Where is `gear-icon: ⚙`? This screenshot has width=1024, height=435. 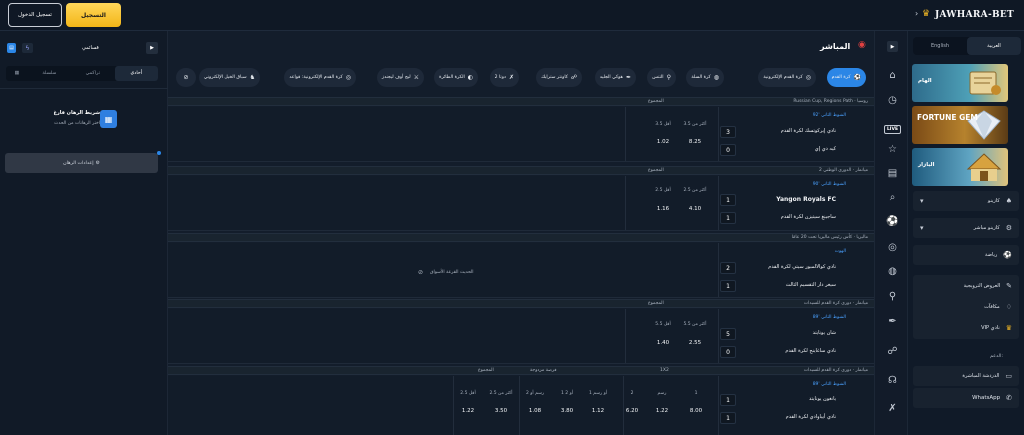
gear-icon: ⚙ is located at coordinates (97, 163).